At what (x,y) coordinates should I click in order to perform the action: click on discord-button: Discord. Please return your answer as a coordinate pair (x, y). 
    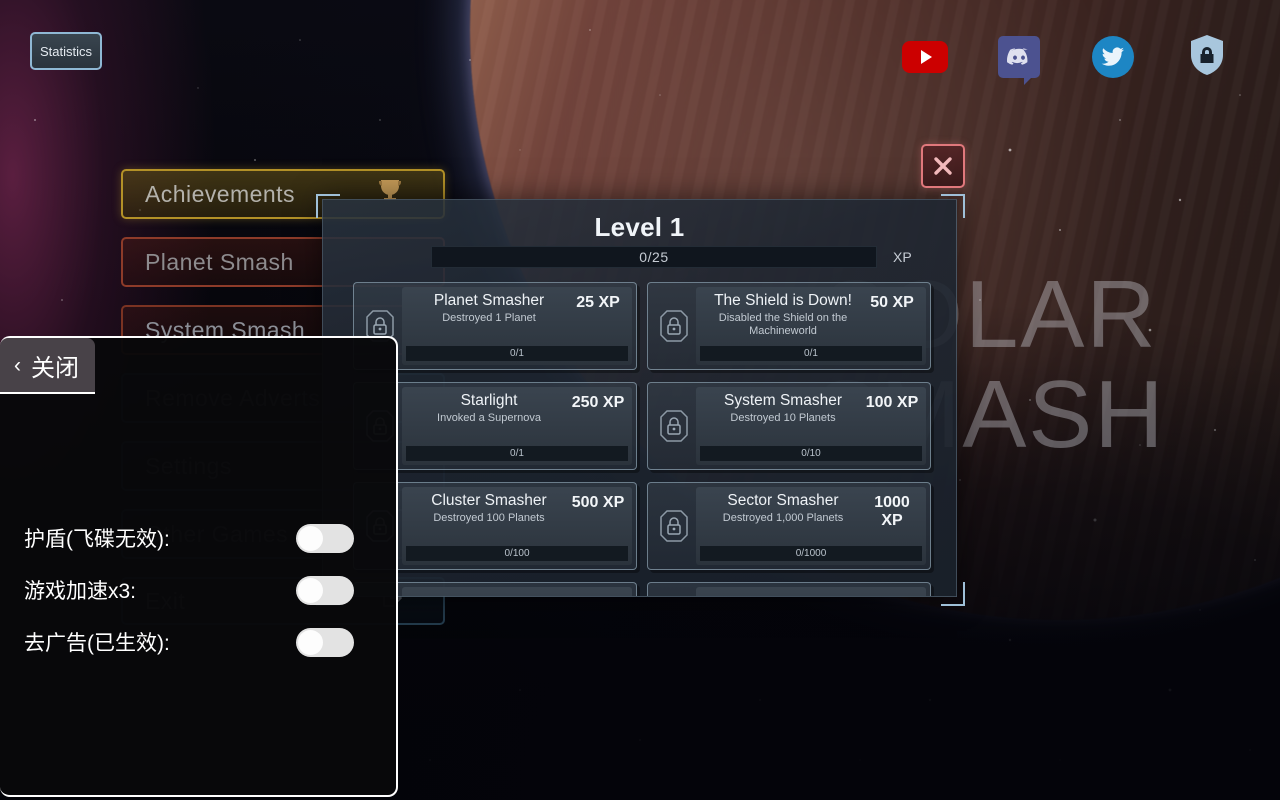
    Looking at the image, I should click on (1019, 59).